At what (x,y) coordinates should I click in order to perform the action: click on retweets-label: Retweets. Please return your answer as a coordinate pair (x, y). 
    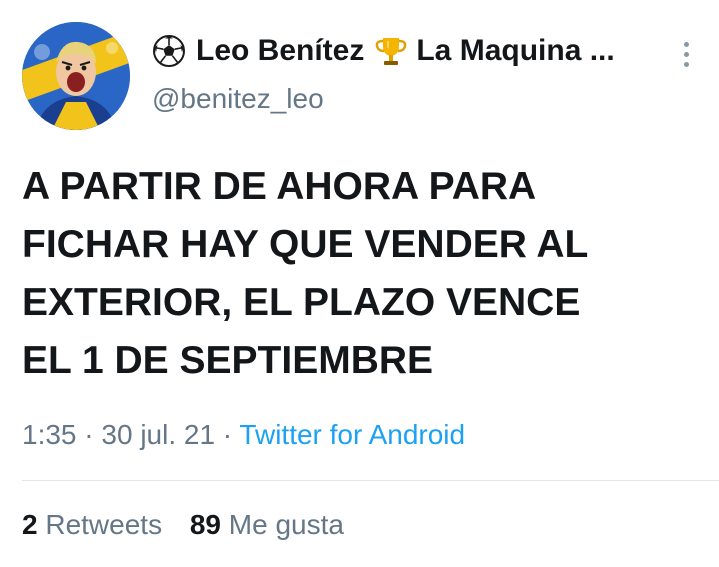
    Looking at the image, I should click on (104, 524).